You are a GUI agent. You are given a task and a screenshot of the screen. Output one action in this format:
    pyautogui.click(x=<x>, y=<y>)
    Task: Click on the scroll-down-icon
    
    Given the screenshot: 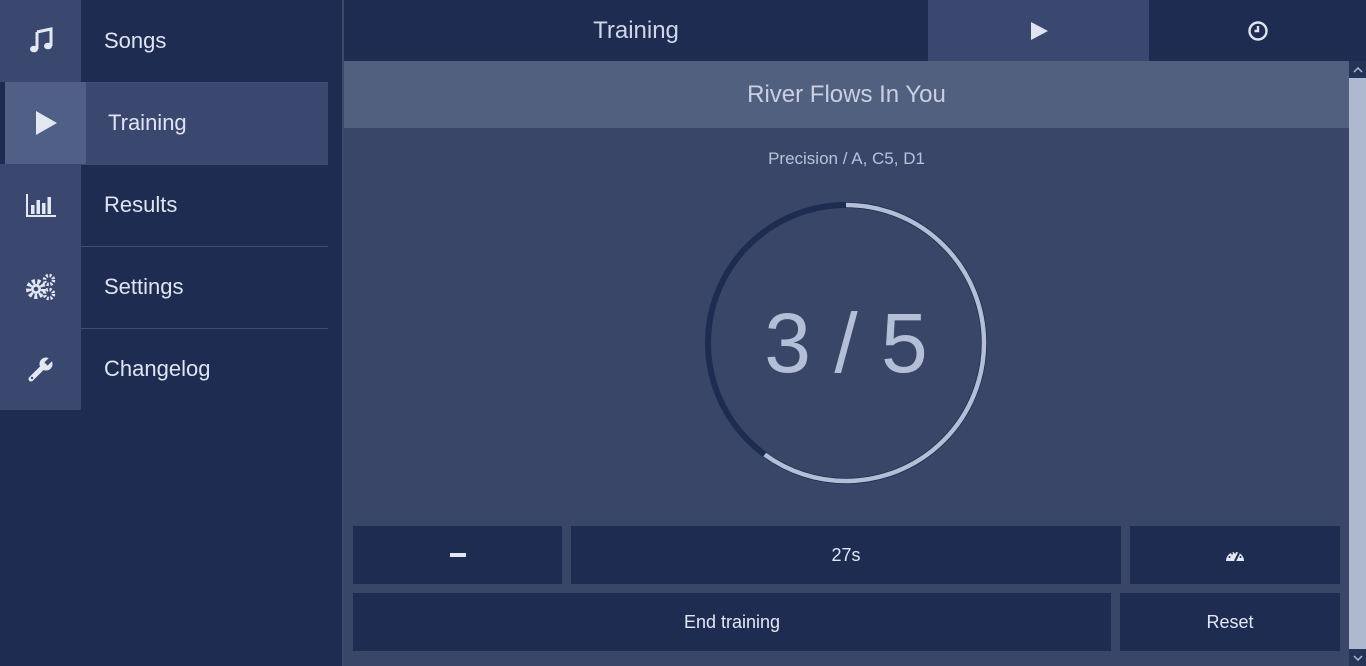 What is the action you would take?
    pyautogui.click(x=1357, y=657)
    